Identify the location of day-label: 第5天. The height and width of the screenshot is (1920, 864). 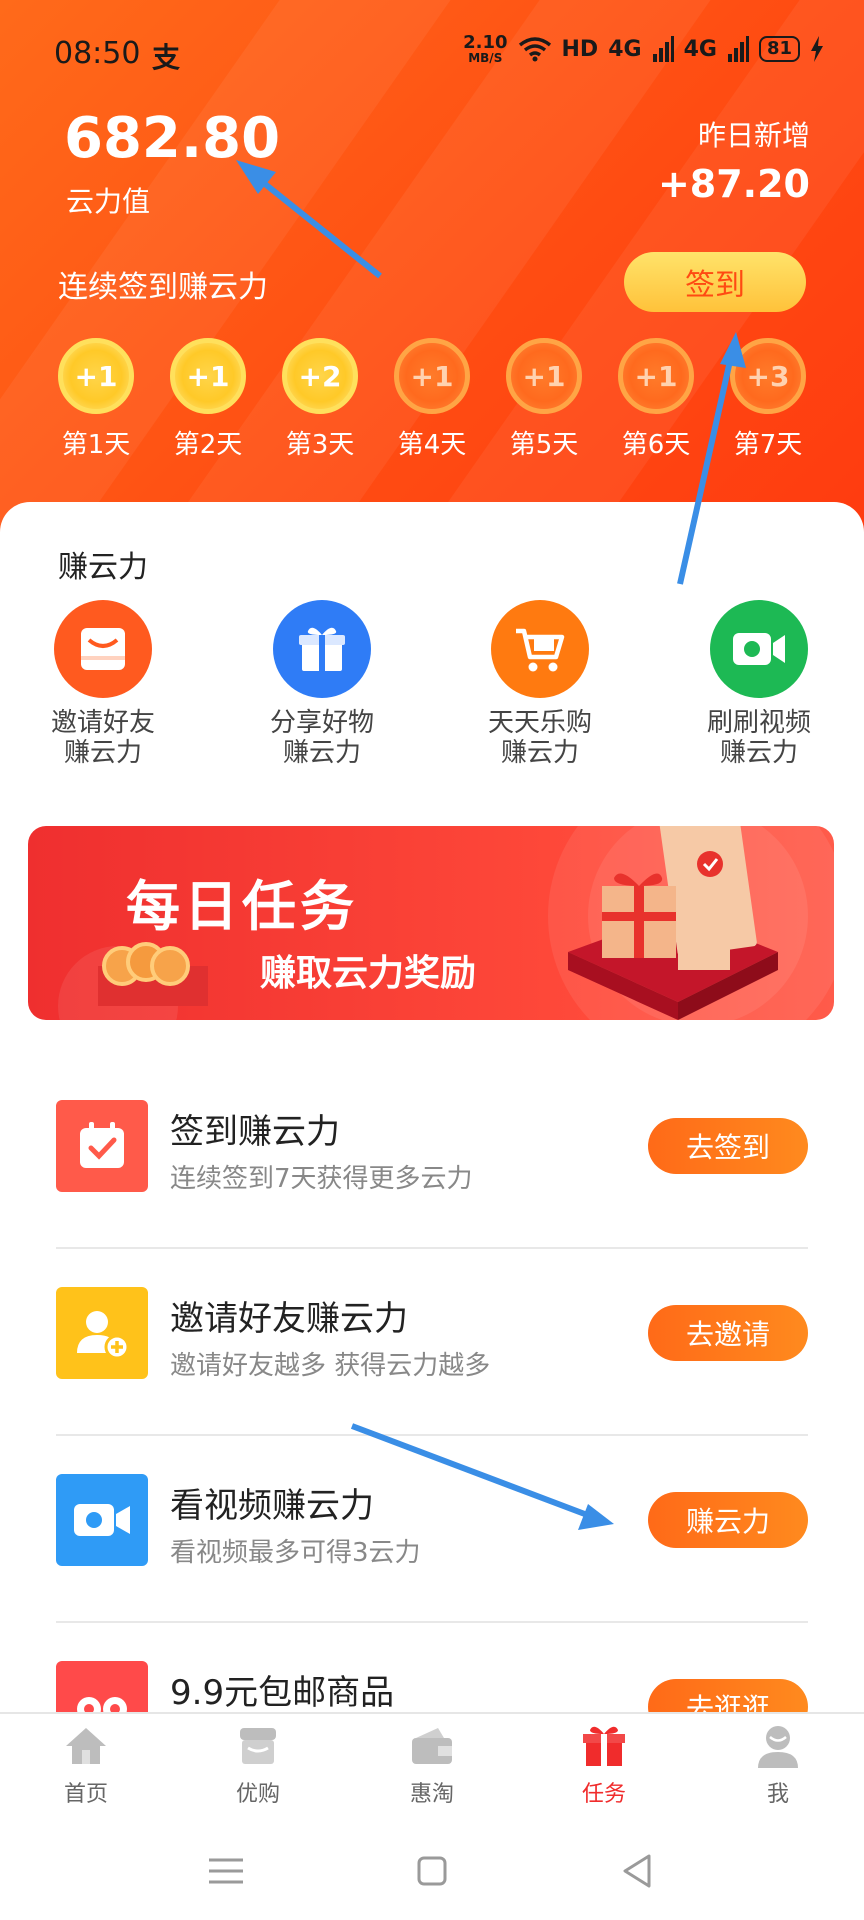
(544, 445).